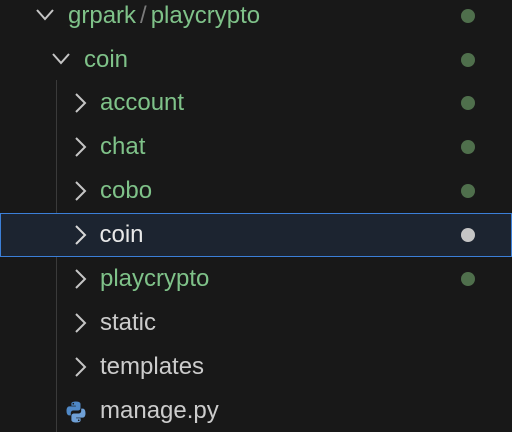  I want to click on folder-label: static, so click(128, 322).